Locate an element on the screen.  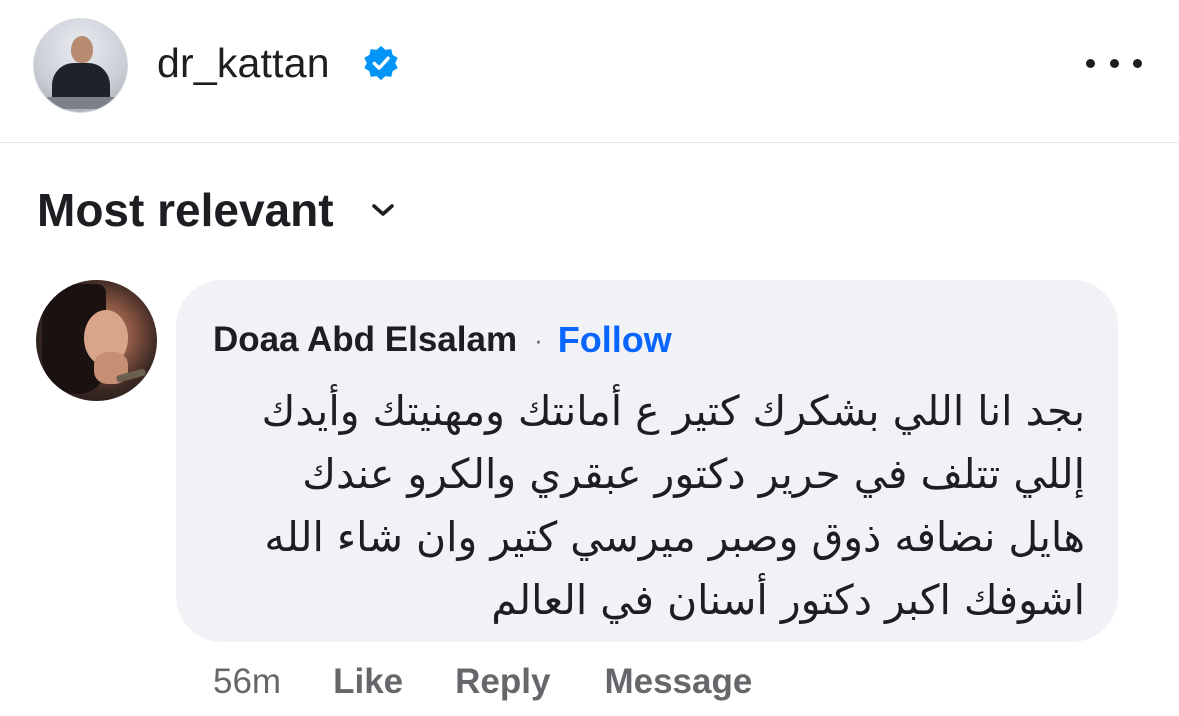
avatar-desk is located at coordinates (82, 103).